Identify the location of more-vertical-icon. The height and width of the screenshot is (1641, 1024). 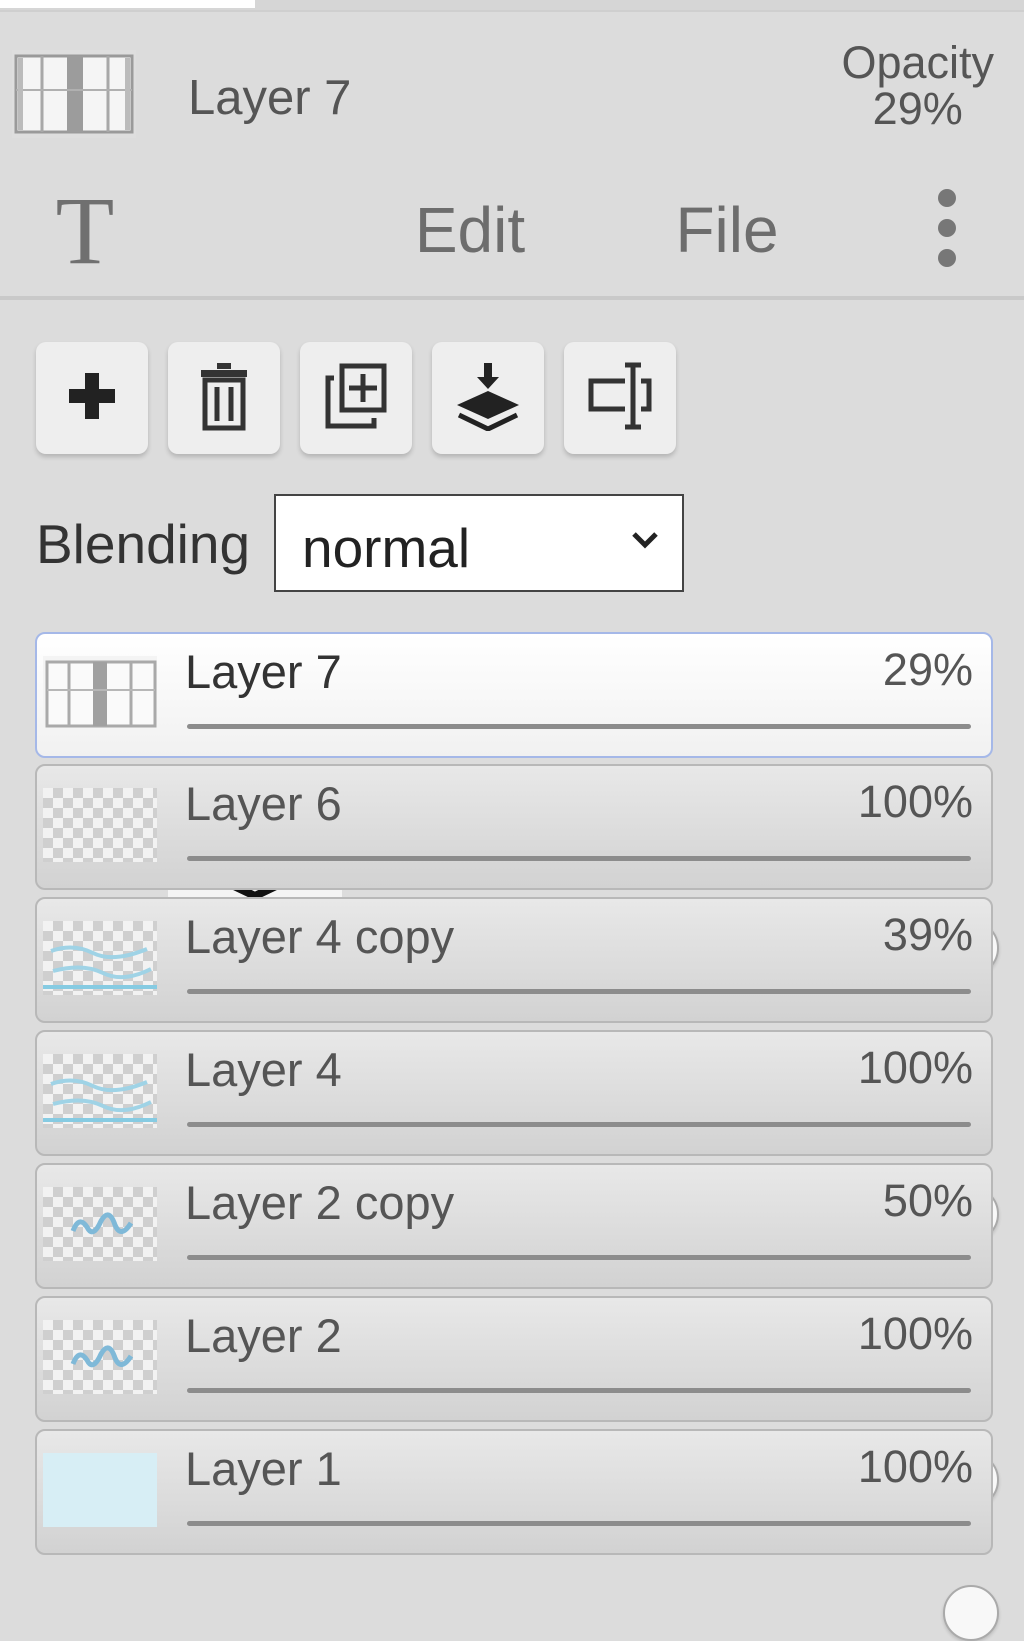
(947, 230).